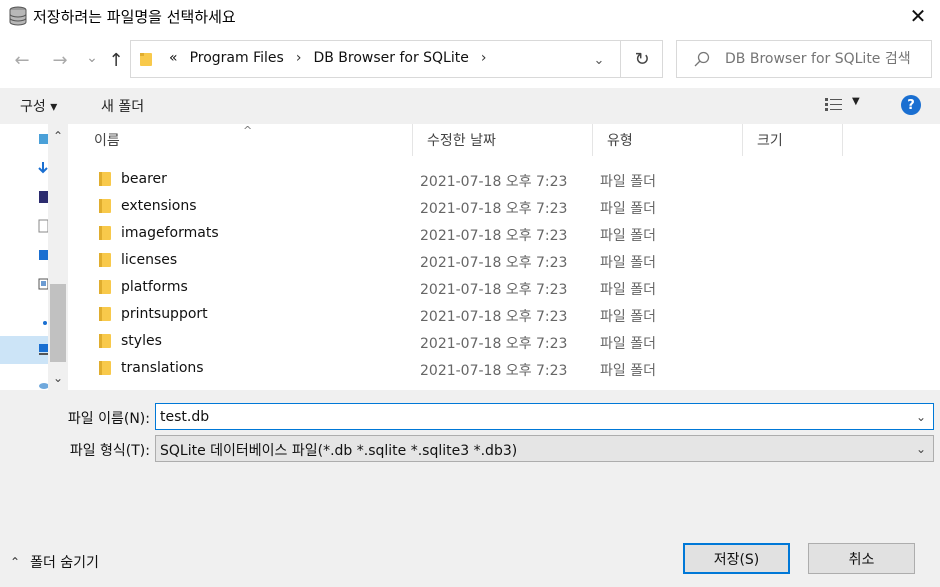  Describe the element at coordinates (162, 368) in the screenshot. I see `file-name: translations` at that location.